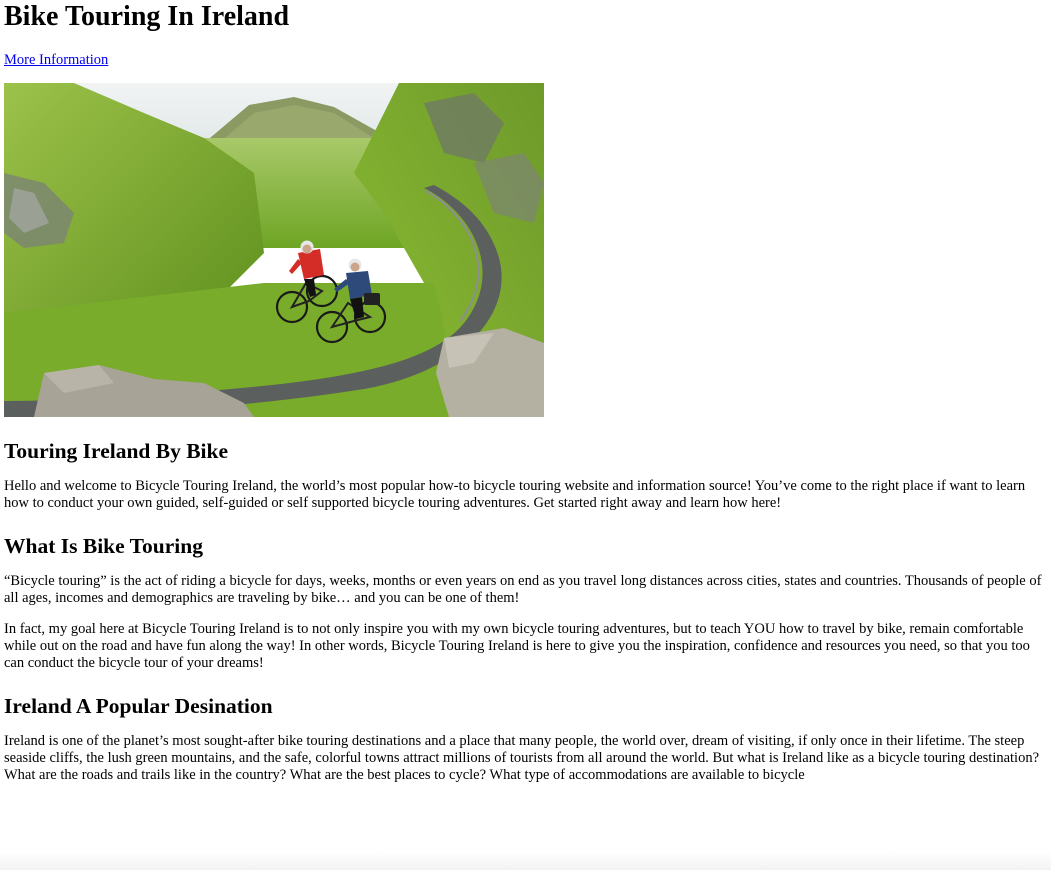  Describe the element at coordinates (147, 16) in the screenshot. I see `page-title: Bike Touring In Ireland` at that location.